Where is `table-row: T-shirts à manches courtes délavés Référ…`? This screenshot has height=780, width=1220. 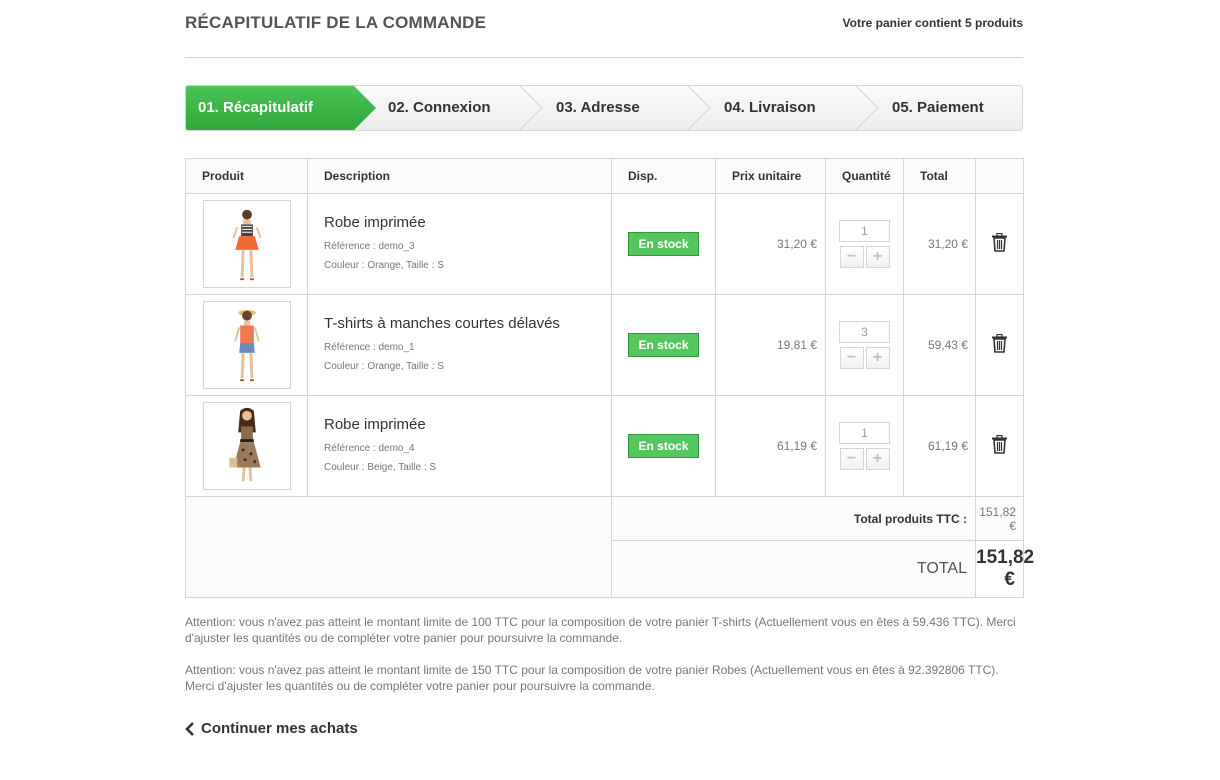 table-row: T-shirts à manches courtes délavés Référ… is located at coordinates (604, 345).